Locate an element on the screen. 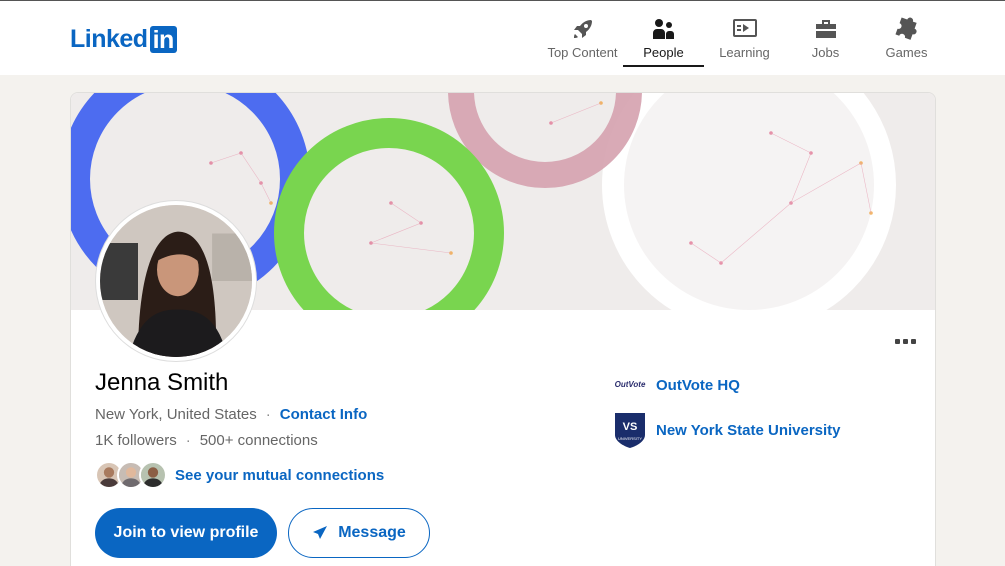  nav-learning: Learning is located at coordinates (744, 42).